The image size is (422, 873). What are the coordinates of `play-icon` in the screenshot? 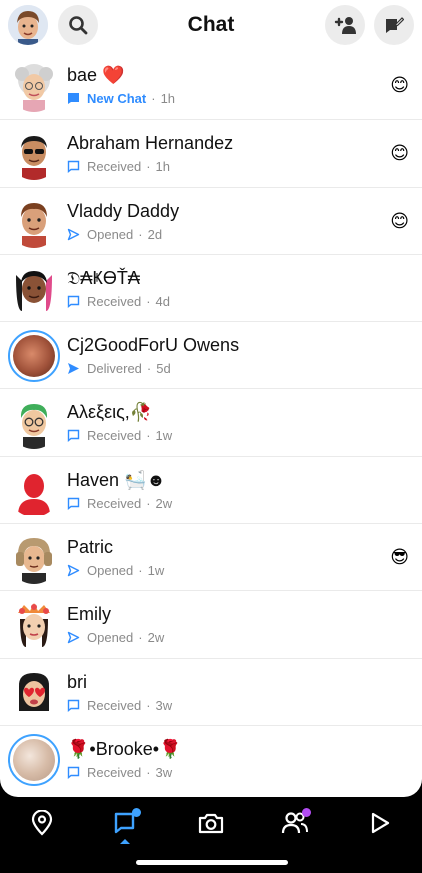 It's located at (380, 823).